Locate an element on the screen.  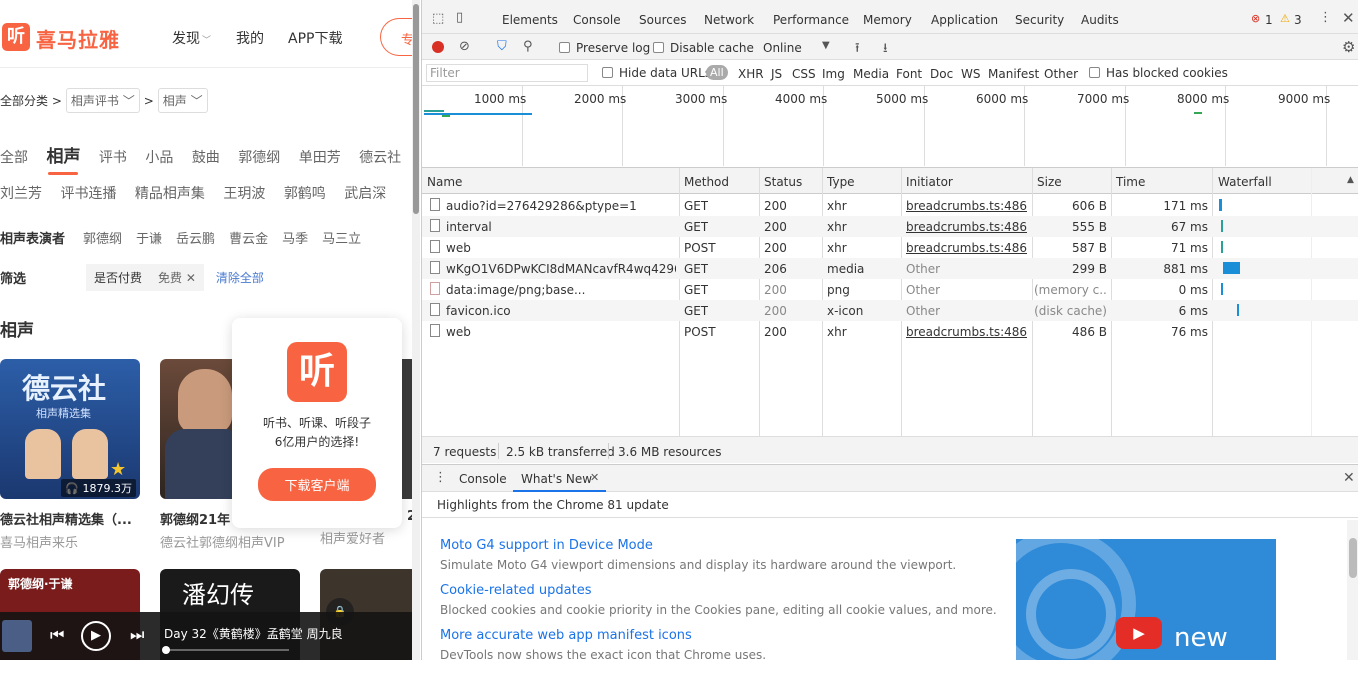
col-type: Type is located at coordinates (841, 182).